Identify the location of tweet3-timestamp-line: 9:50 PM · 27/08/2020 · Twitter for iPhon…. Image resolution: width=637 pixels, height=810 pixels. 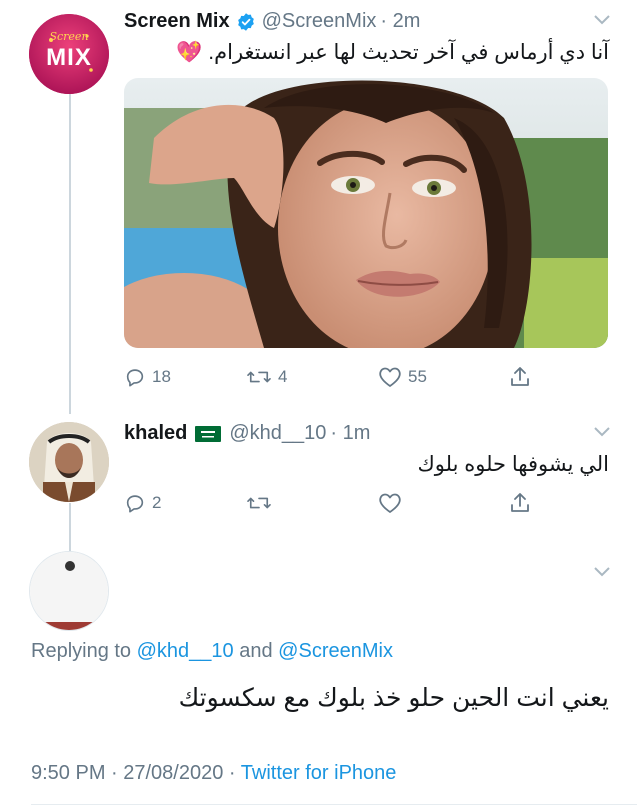
(213, 773).